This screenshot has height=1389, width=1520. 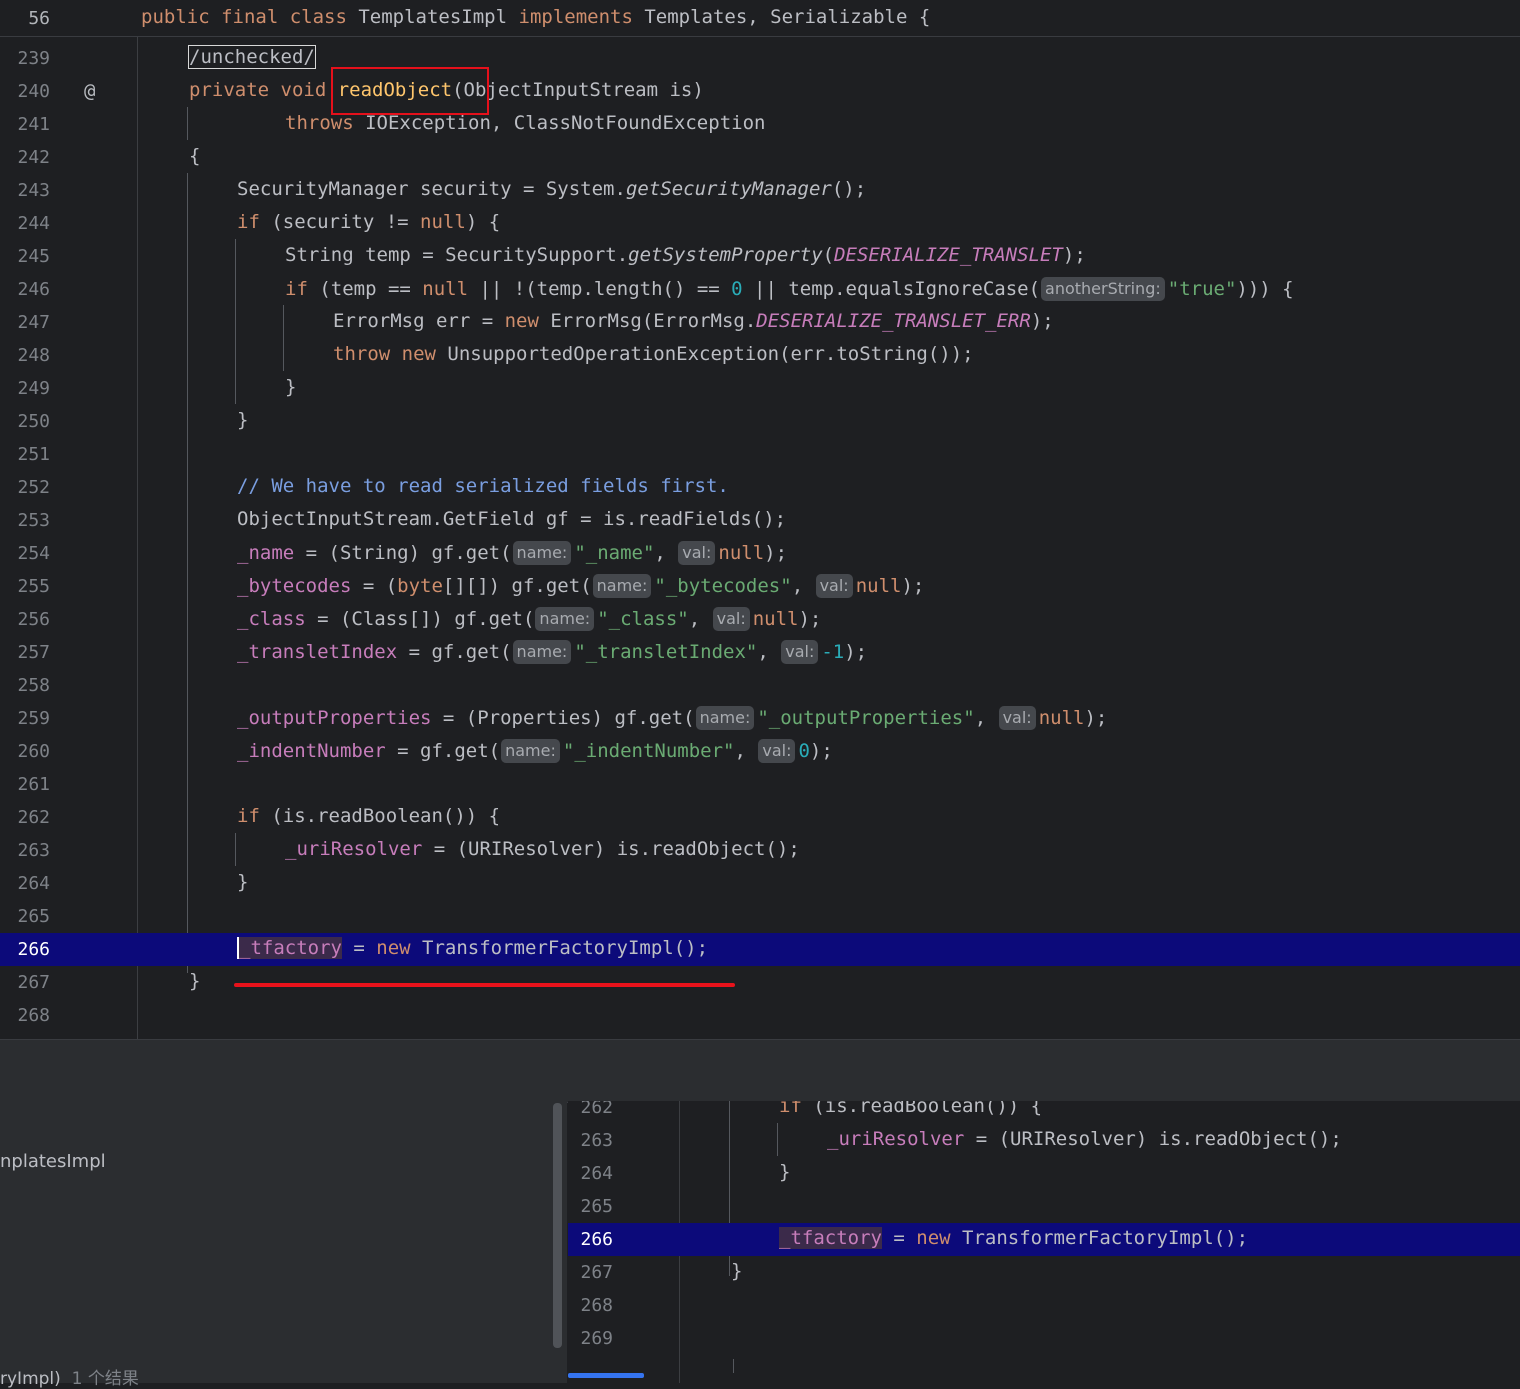 I want to click on line-number: 247, so click(x=33, y=322).